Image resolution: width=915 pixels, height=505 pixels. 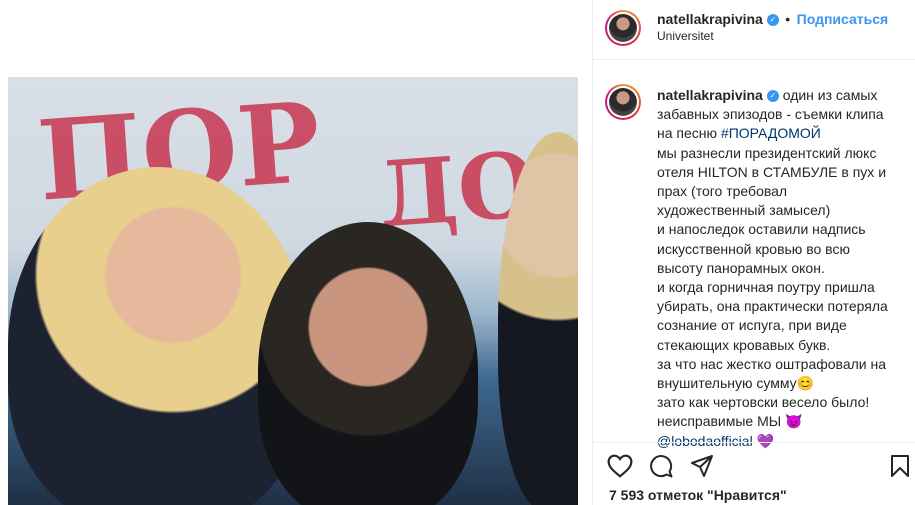 What do you see at coordinates (689, 133) in the screenshot?
I see `caption-line: на песню` at bounding box center [689, 133].